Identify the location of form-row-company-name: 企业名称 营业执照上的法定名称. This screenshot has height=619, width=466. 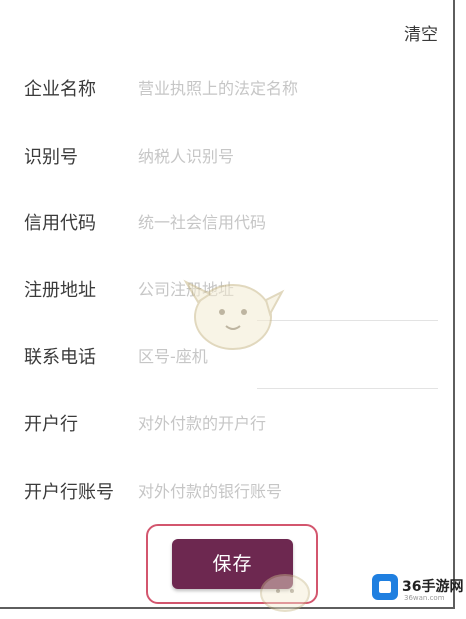
(227, 87).